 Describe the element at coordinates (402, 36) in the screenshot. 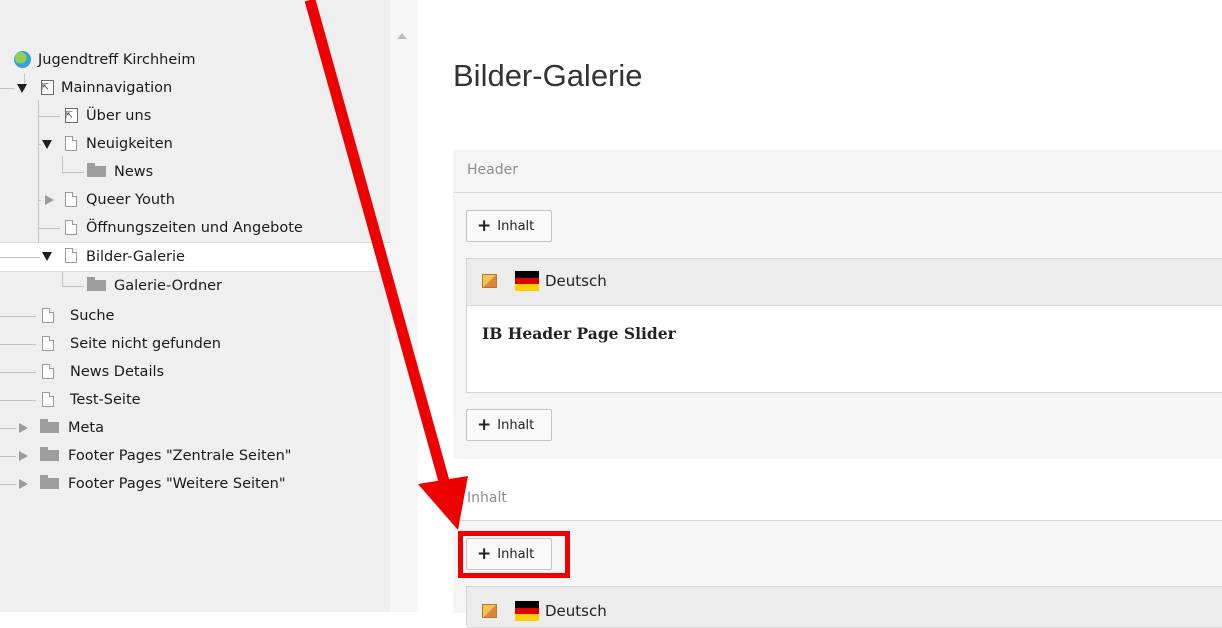

I see `scroll-up-icon` at that location.